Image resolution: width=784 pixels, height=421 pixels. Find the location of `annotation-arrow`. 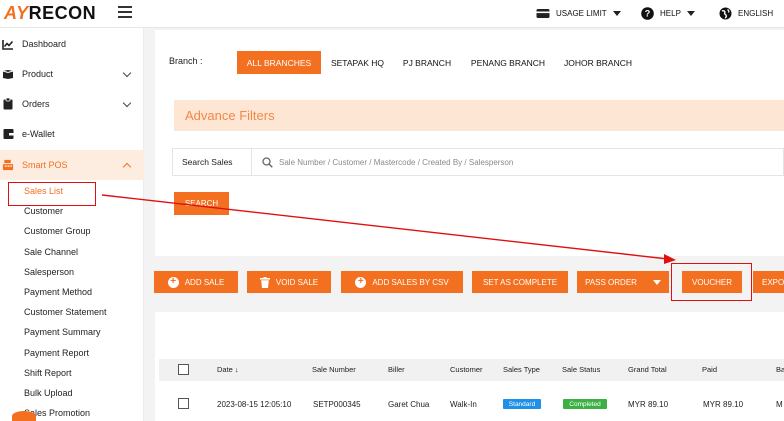

annotation-arrow is located at coordinates (388, 229).